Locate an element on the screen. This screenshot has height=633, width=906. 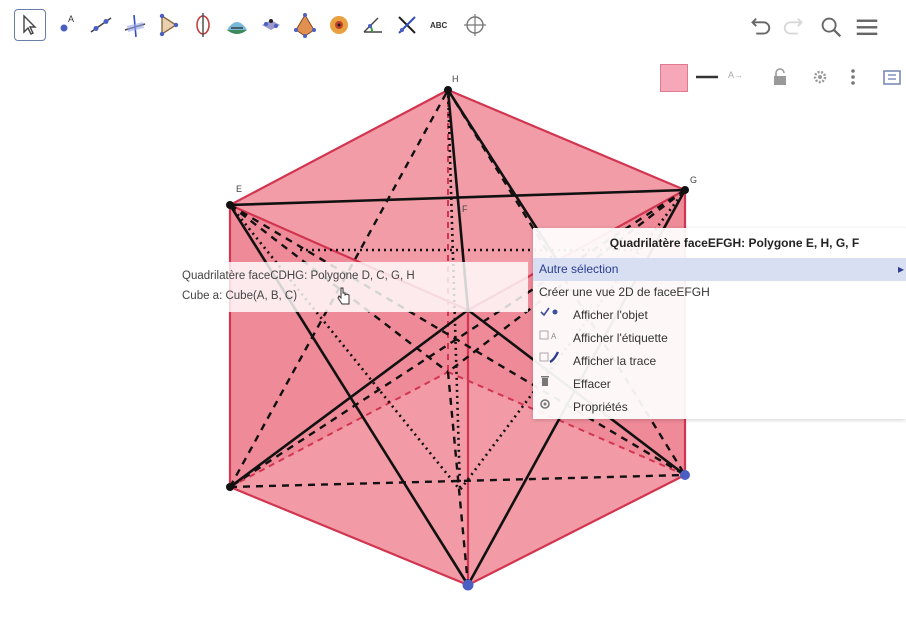
text-tool-label: ABC is located at coordinates (439, 25).